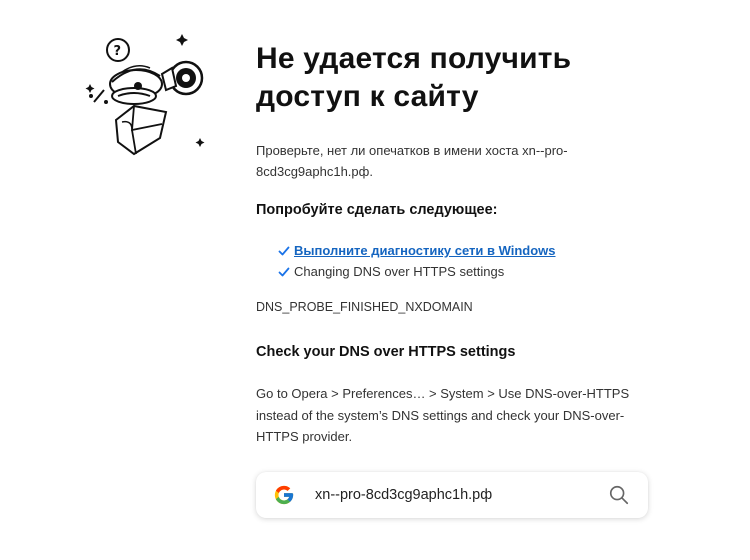 Image resolution: width=750 pixels, height=560 pixels. I want to click on astronaut-illustration: ?, so click(145, 95).